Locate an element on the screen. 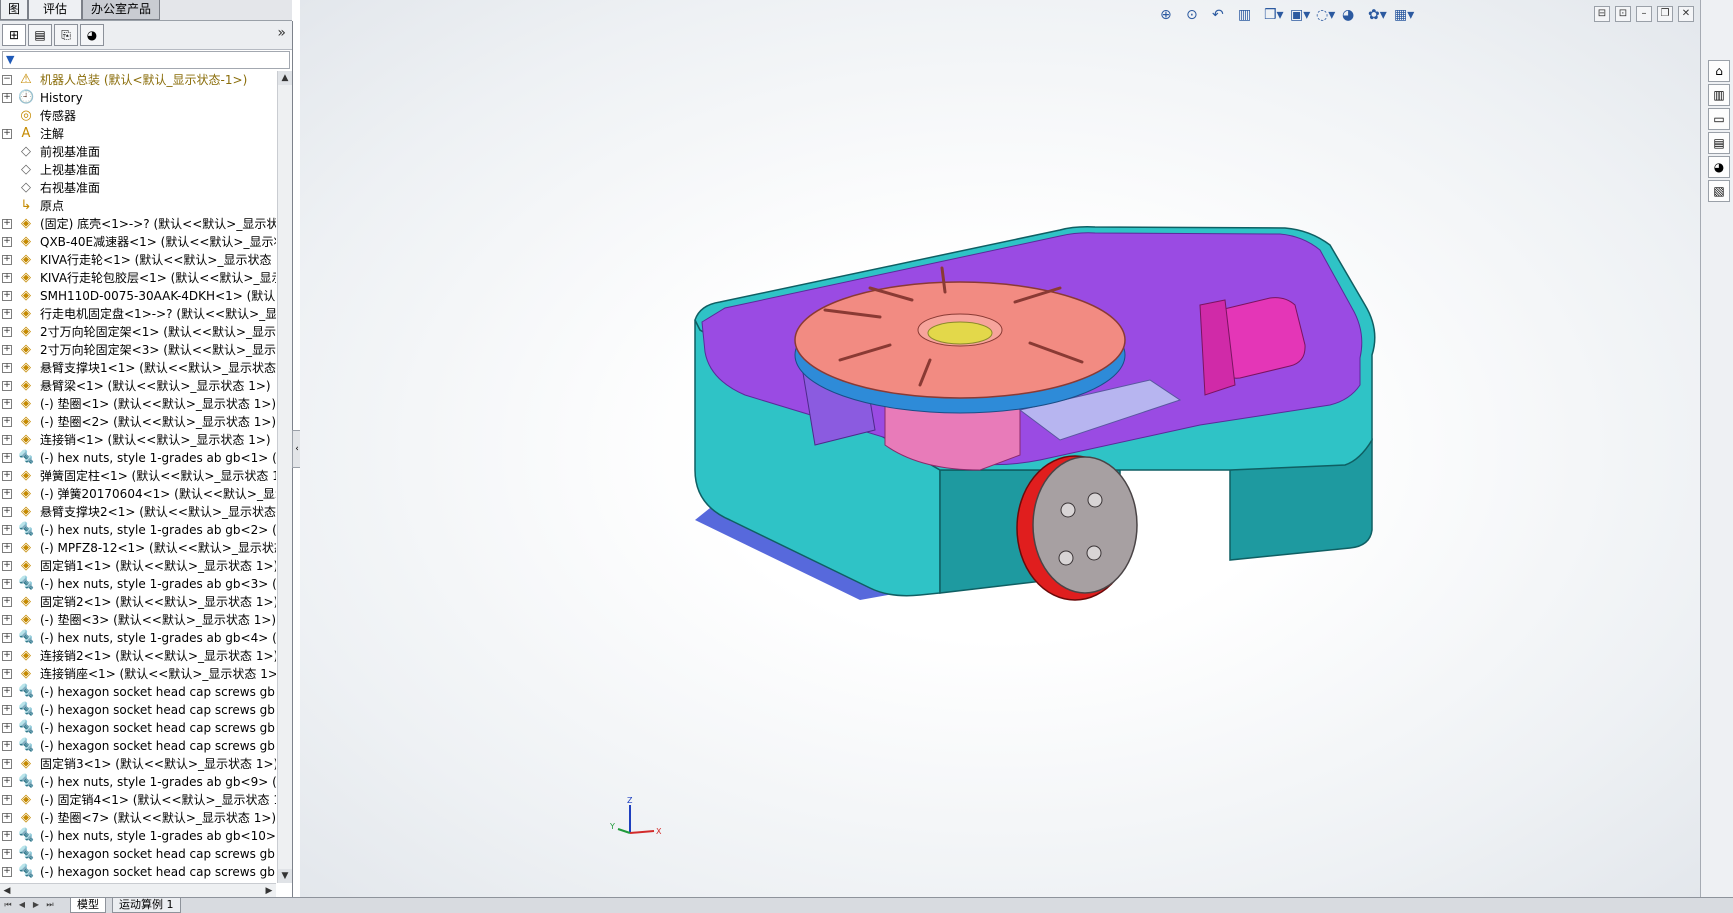 The height and width of the screenshot is (913, 1733). tree-item: ◎ 传感器 is located at coordinates (138, 116).